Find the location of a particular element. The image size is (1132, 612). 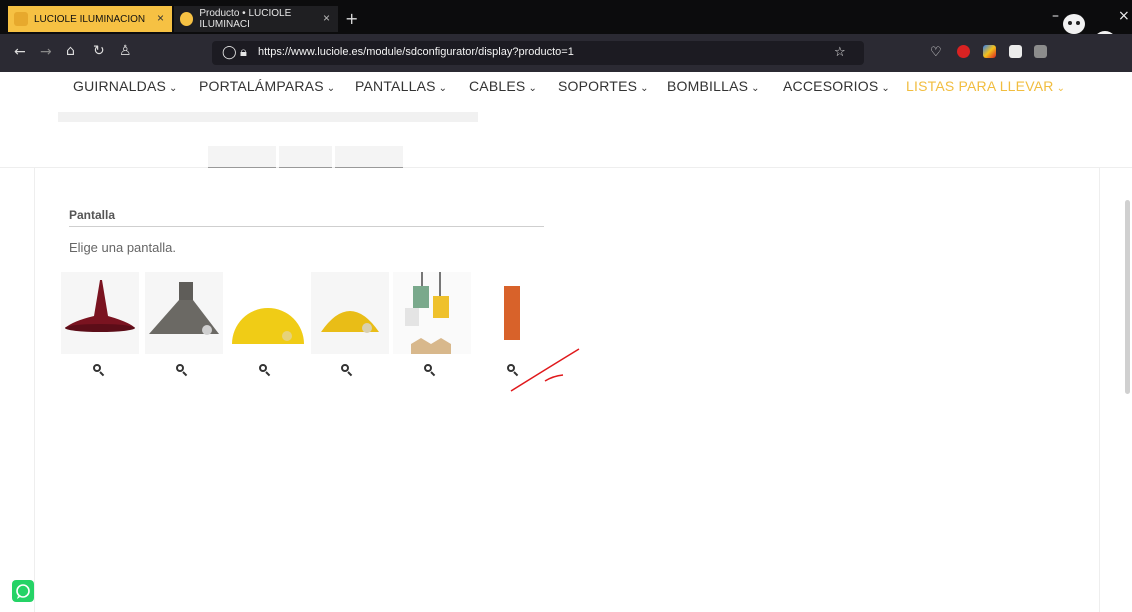

tab-title: Producto • LUCIOLE ILUMINACI is located at coordinates (245, 19).